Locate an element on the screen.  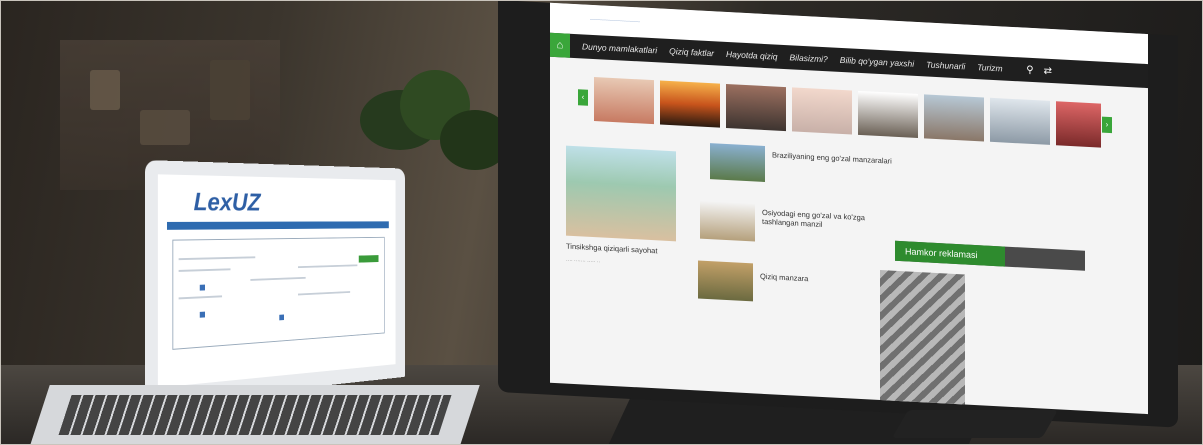
search-icon: ⚲ is located at coordinates (1029, 69).